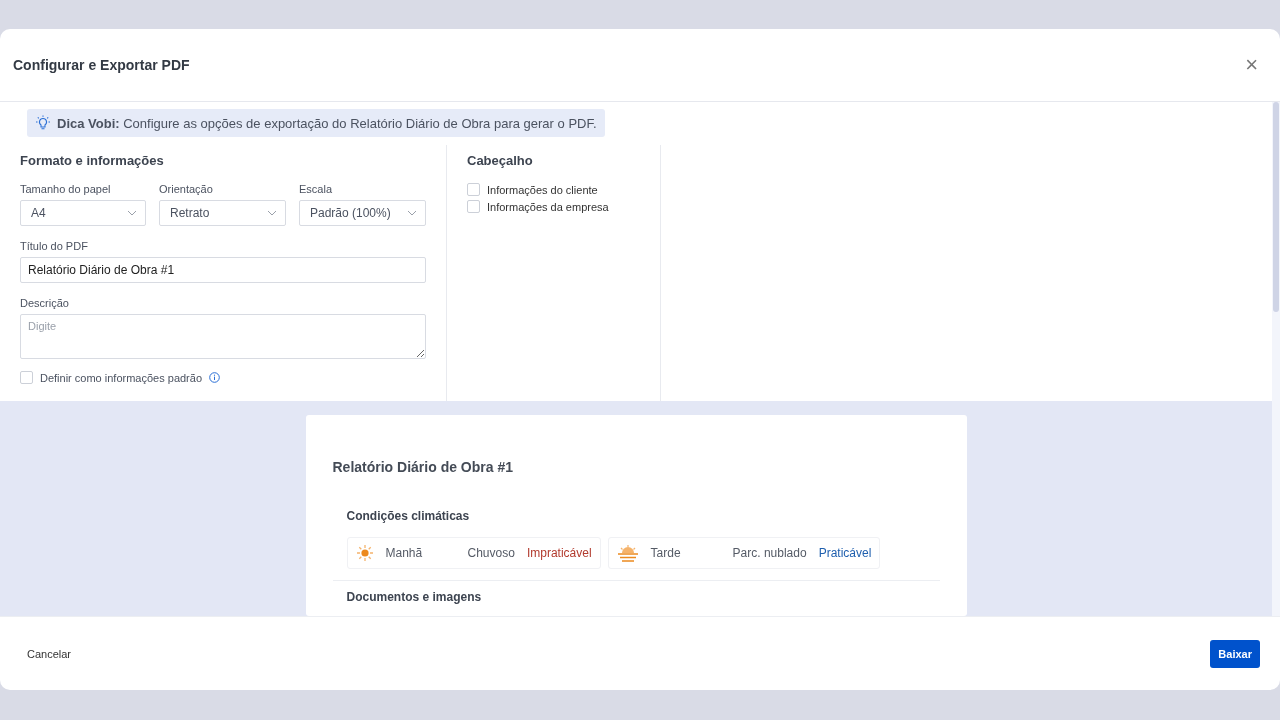  Describe the element at coordinates (222, 213) in the screenshot. I see `select-field: Retrato` at that location.